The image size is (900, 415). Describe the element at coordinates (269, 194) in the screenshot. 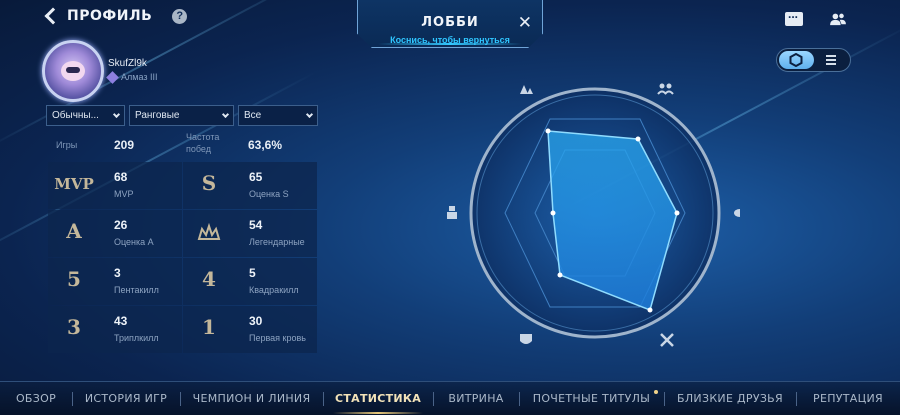

I see `stat-label: Оценка S` at that location.